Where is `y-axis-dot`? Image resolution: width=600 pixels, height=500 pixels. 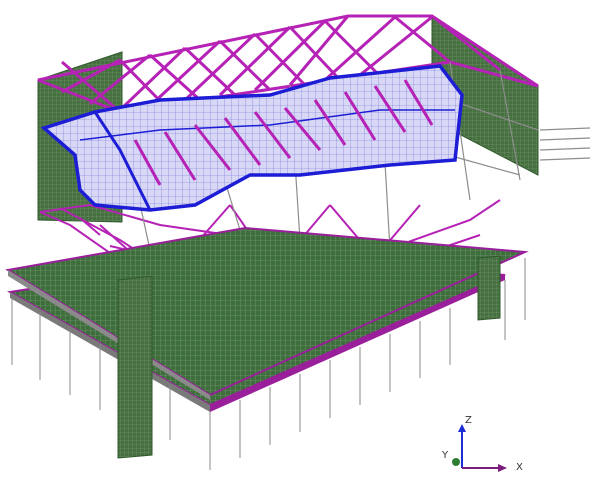
y-axis-dot is located at coordinates (456, 462).